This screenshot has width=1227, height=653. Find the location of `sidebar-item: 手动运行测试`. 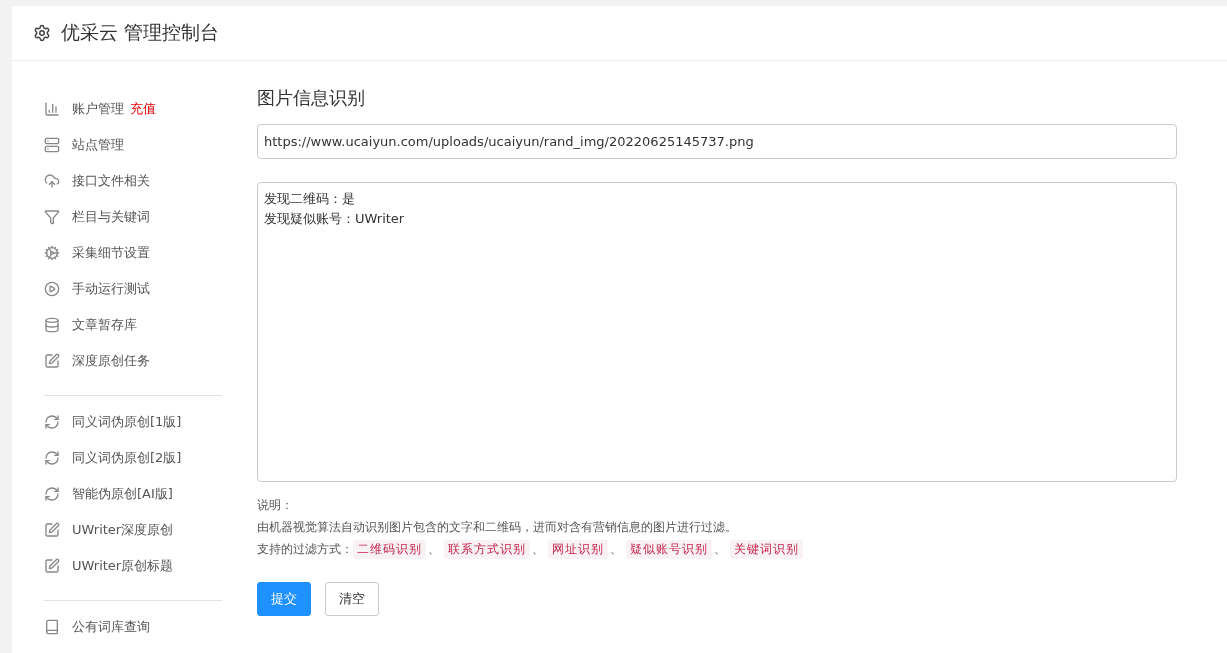

sidebar-item: 手动运行测试 is located at coordinates (133, 289).